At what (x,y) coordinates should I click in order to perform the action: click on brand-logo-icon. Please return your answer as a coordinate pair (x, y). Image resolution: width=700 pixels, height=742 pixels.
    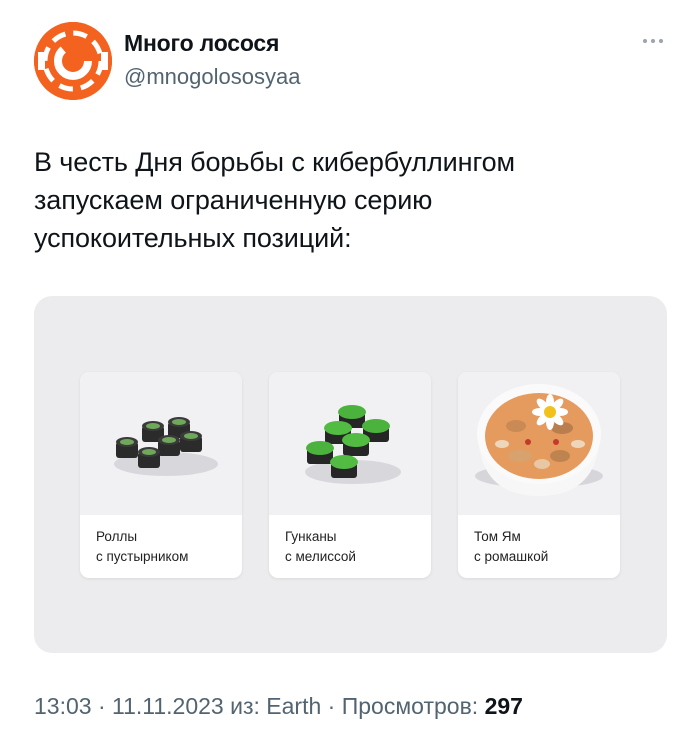
    Looking at the image, I should click on (73, 61).